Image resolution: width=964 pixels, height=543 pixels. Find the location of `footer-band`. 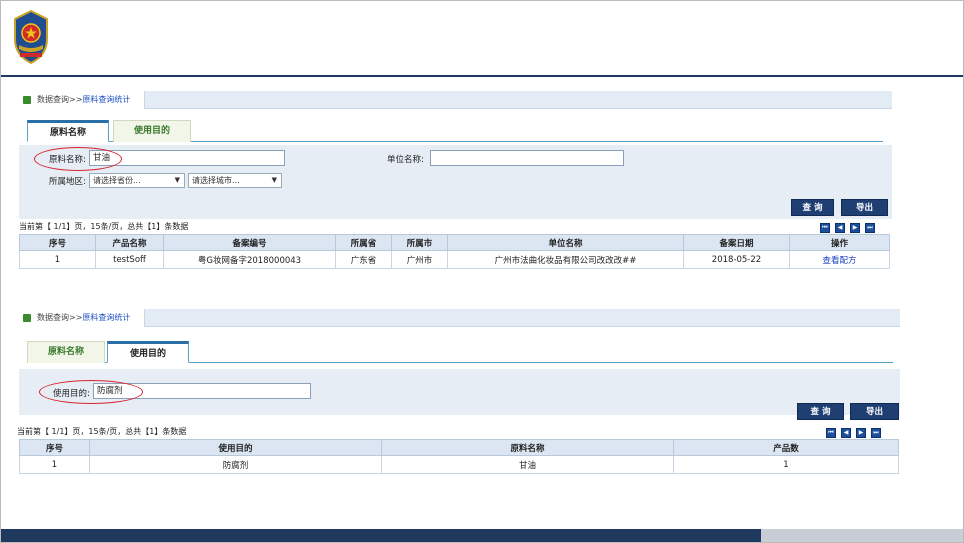

footer-band is located at coordinates (381, 535).